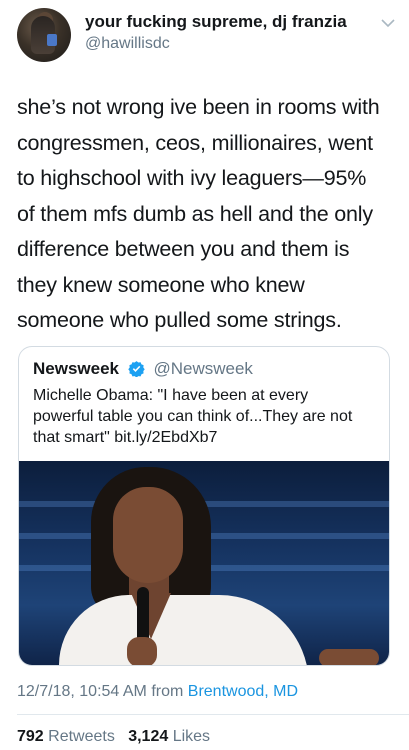  I want to click on retweets-label: Retweets, so click(81, 736).